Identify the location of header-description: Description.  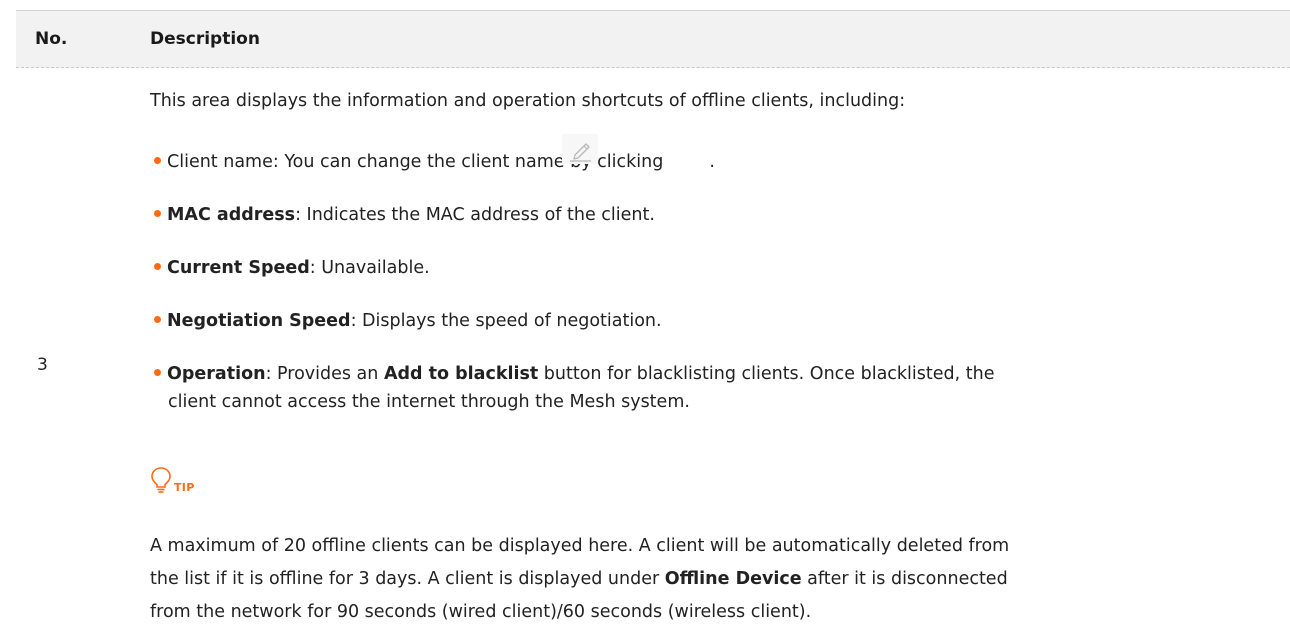
(205, 39).